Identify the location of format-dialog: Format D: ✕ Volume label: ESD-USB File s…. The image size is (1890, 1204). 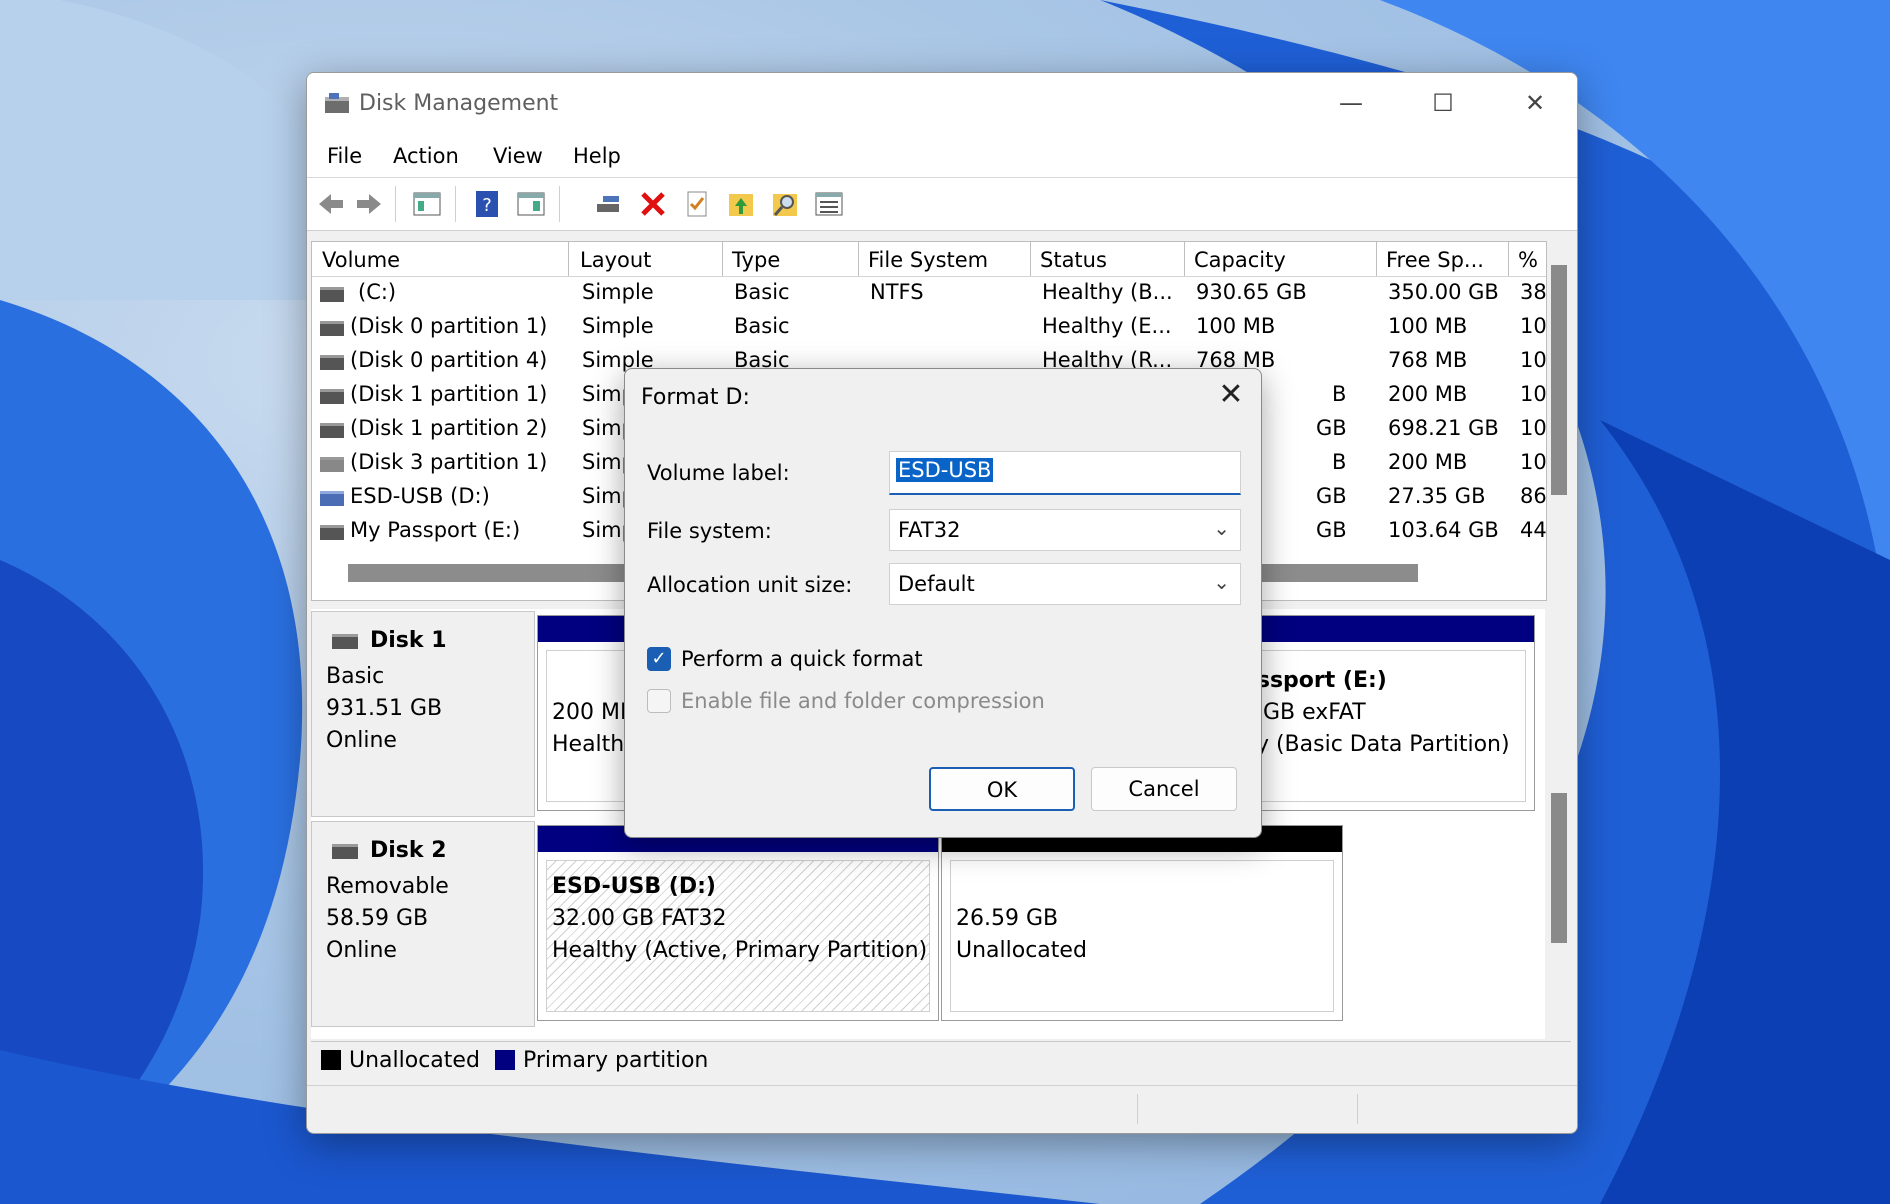
(943, 603).